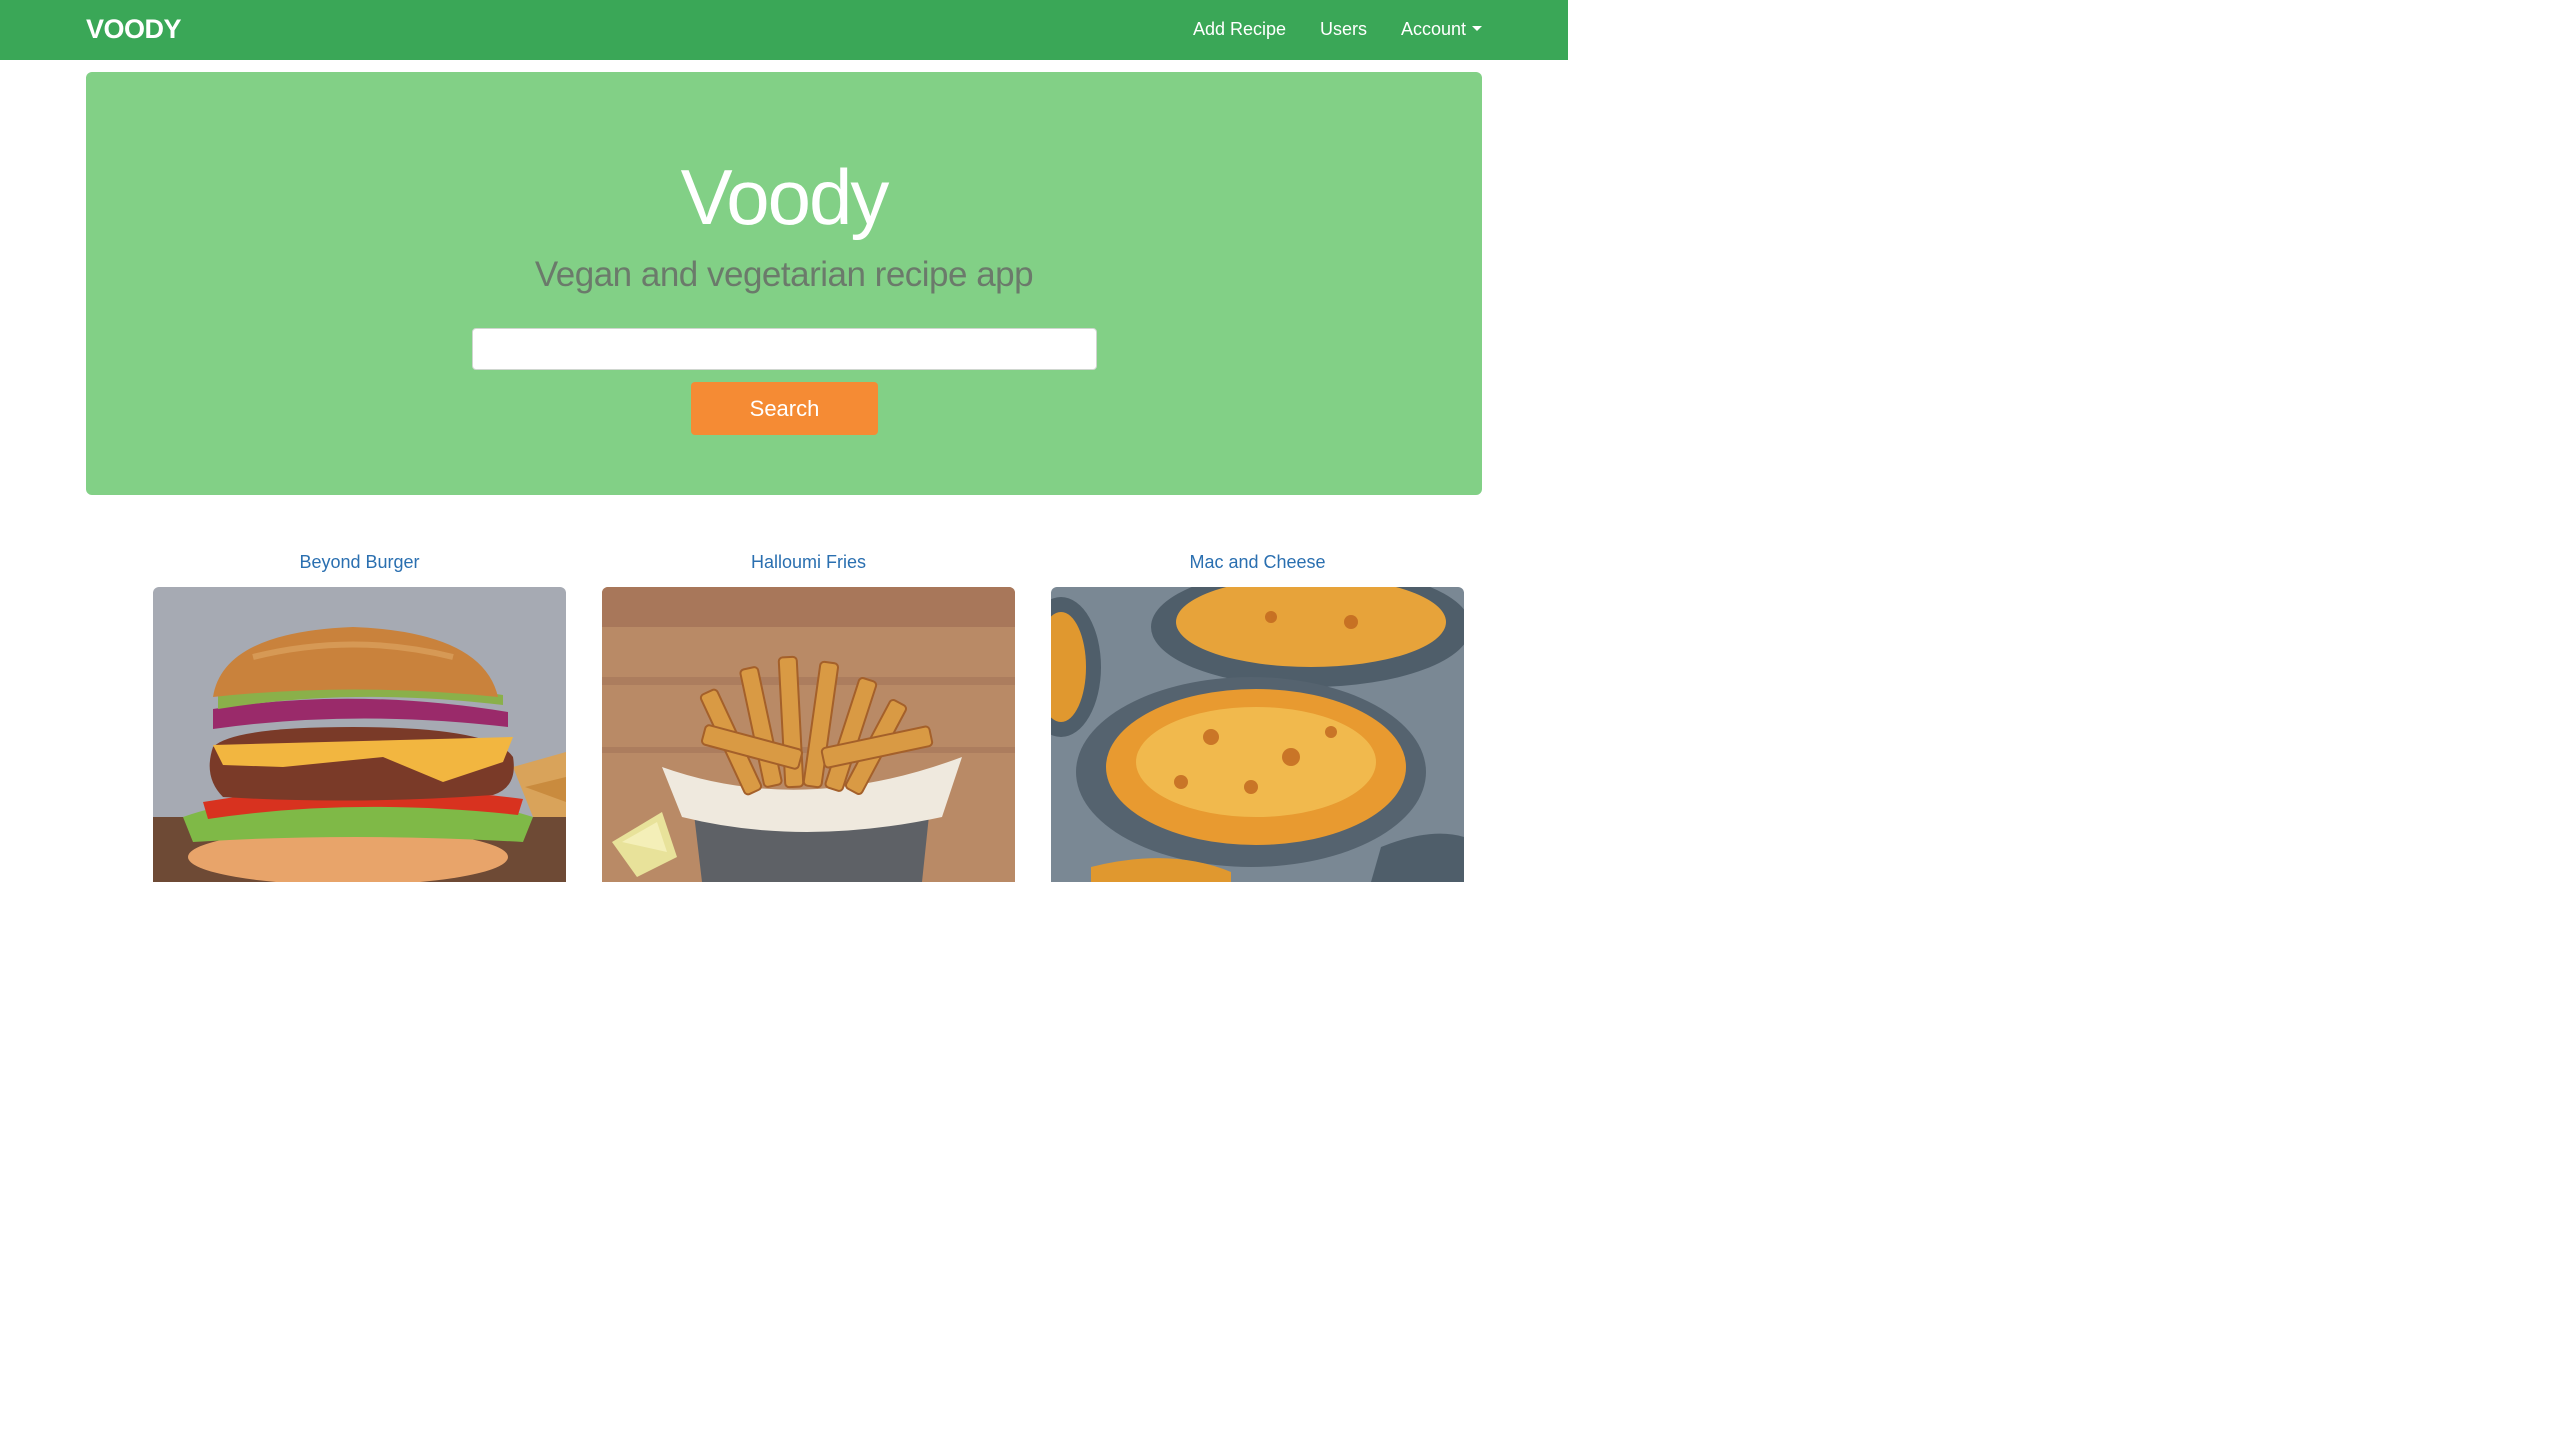 This screenshot has height=1440, width=2560. Describe the element at coordinates (784, 274) in the screenshot. I see `hero-subtitle: Vegan and vegetarian recipe app` at that location.